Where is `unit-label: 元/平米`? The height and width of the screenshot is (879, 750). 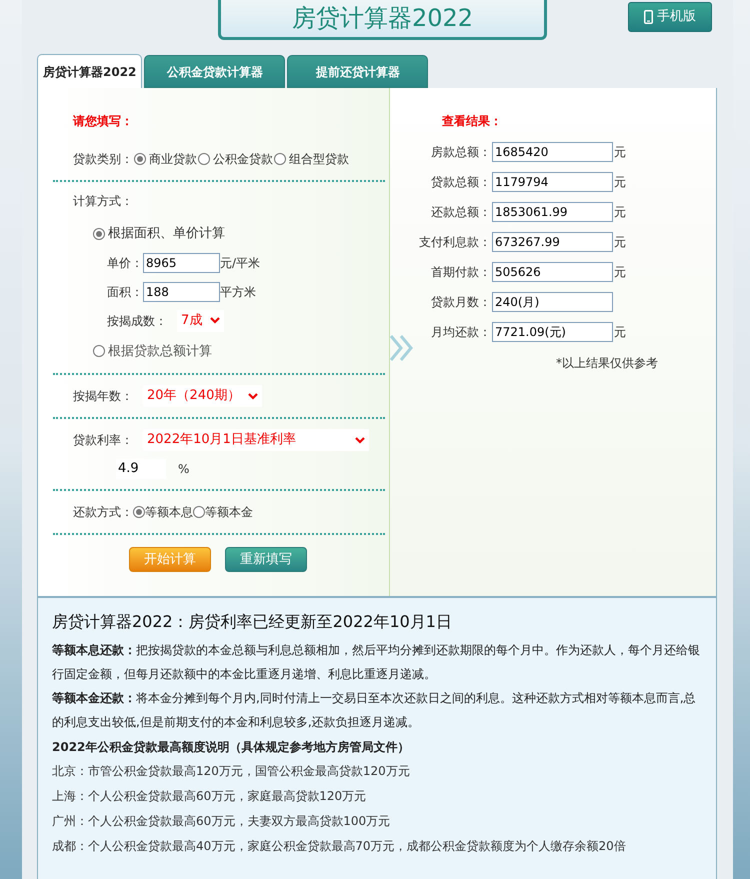 unit-label: 元/平米 is located at coordinates (240, 263).